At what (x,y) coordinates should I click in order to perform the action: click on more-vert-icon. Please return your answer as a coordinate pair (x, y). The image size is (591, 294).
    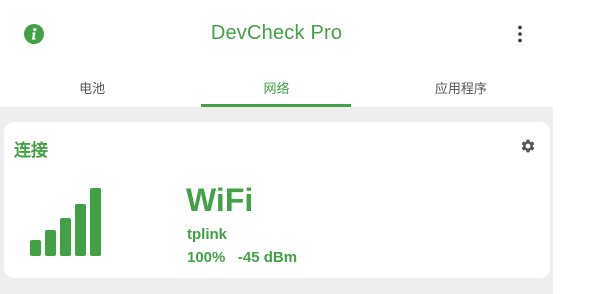
    Looking at the image, I should click on (520, 34).